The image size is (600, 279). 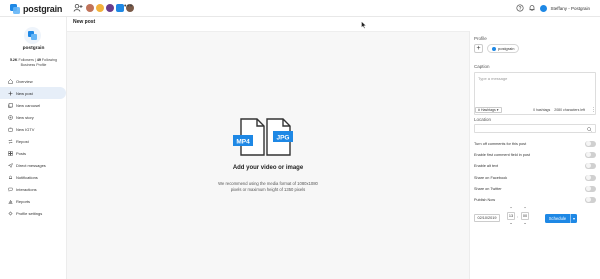 What do you see at coordinates (494, 48) in the screenshot?
I see `profile-chip-icon` at bounding box center [494, 48].